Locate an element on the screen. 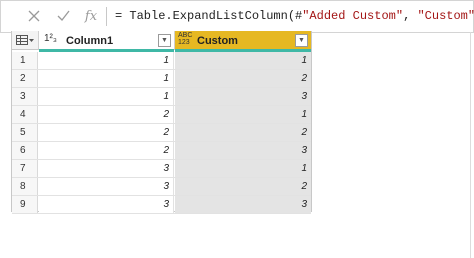 Image resolution: width=474 pixels, height=258 pixels. row-index: 8 is located at coordinates (25, 186).